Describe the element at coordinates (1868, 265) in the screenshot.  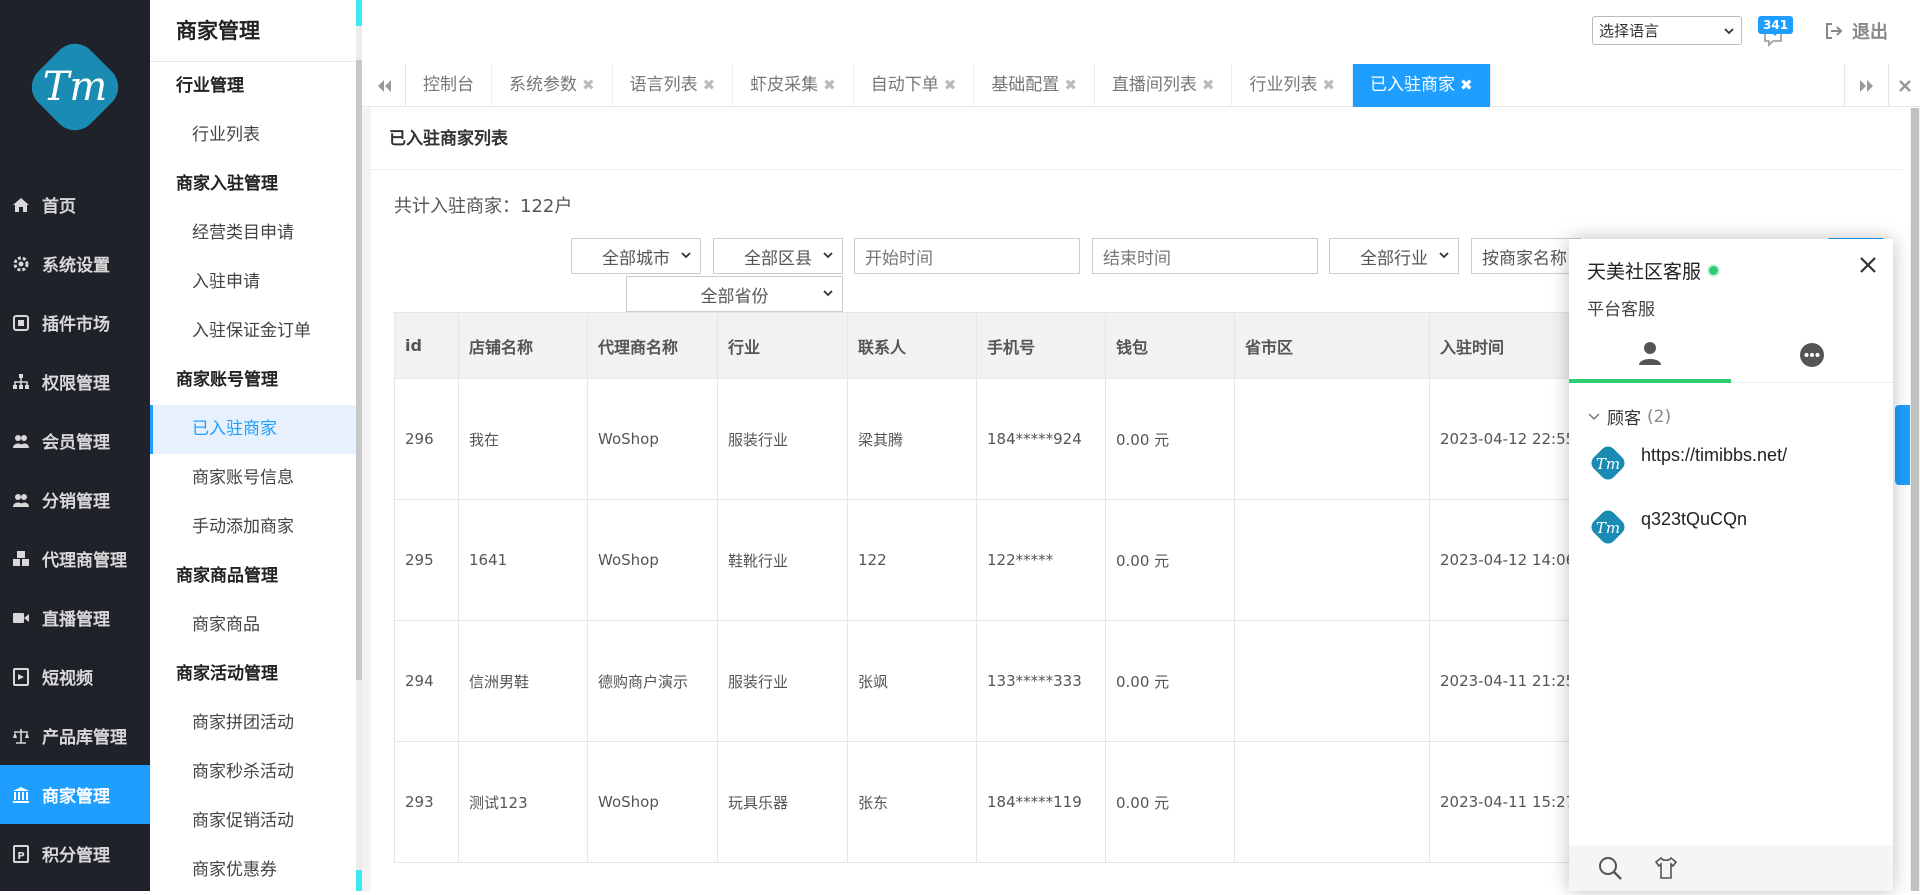
I see `chat-close-icon` at that location.